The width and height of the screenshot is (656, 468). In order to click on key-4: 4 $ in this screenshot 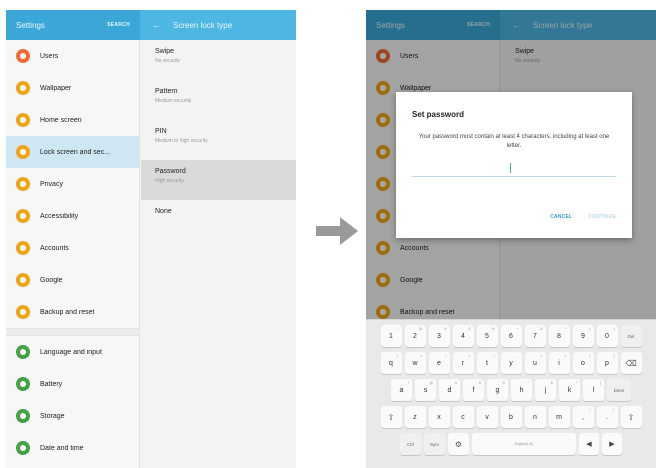, I will do `click(463, 336)`.